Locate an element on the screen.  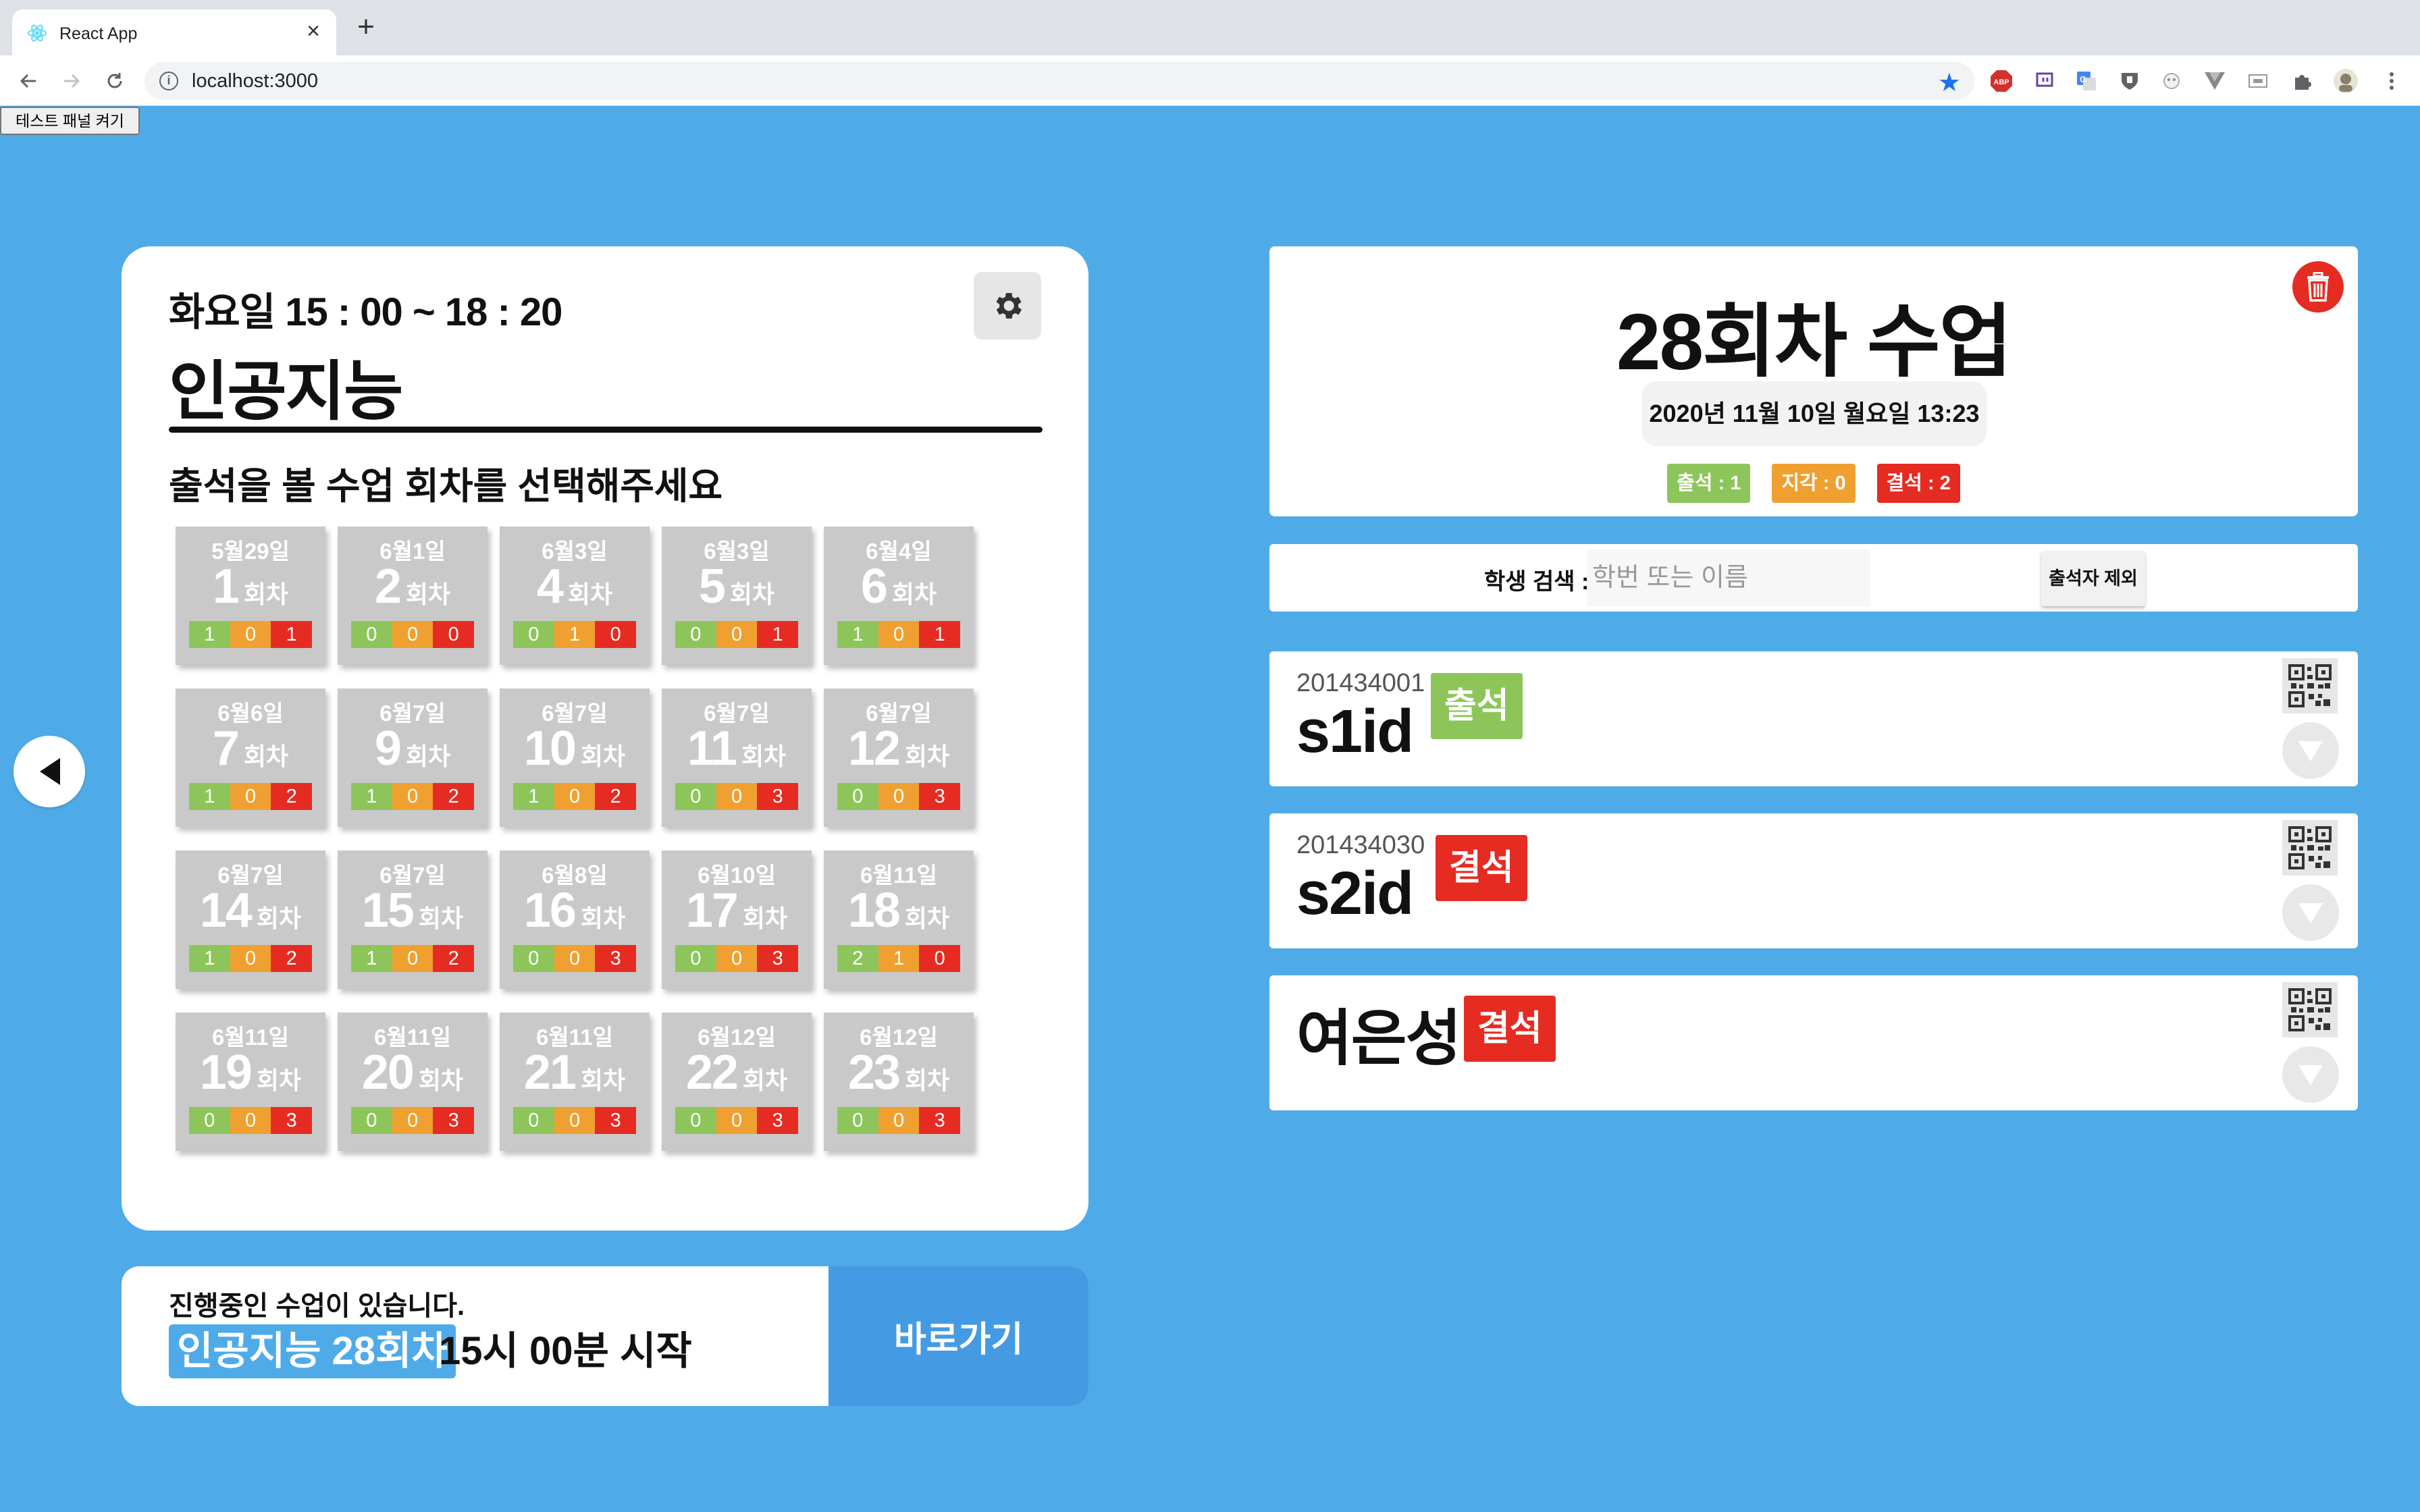
session-tile: 6월7일 10 회차 1 0 2 is located at coordinates (575, 757).